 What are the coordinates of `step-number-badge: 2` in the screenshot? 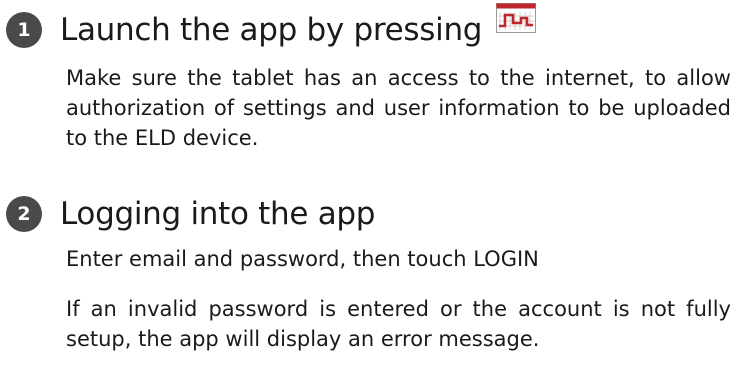 It's located at (24, 214).